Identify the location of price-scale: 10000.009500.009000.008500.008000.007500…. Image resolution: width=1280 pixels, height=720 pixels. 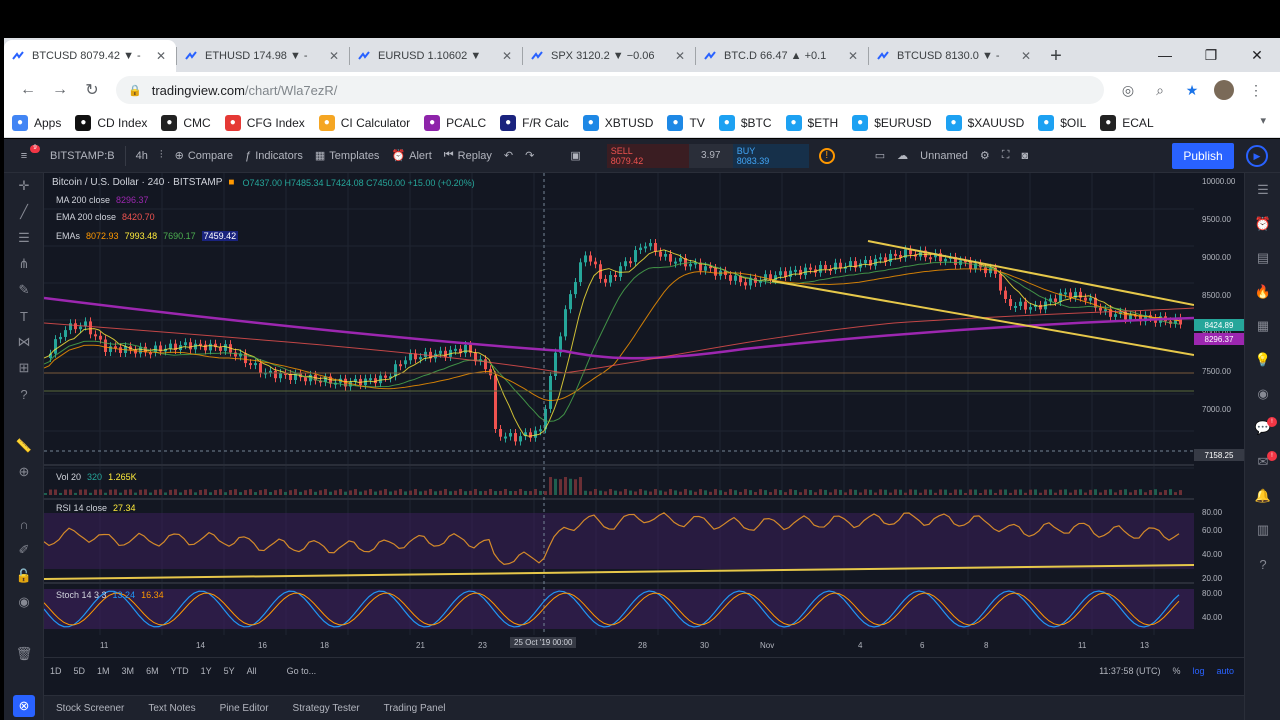
(1219, 404).